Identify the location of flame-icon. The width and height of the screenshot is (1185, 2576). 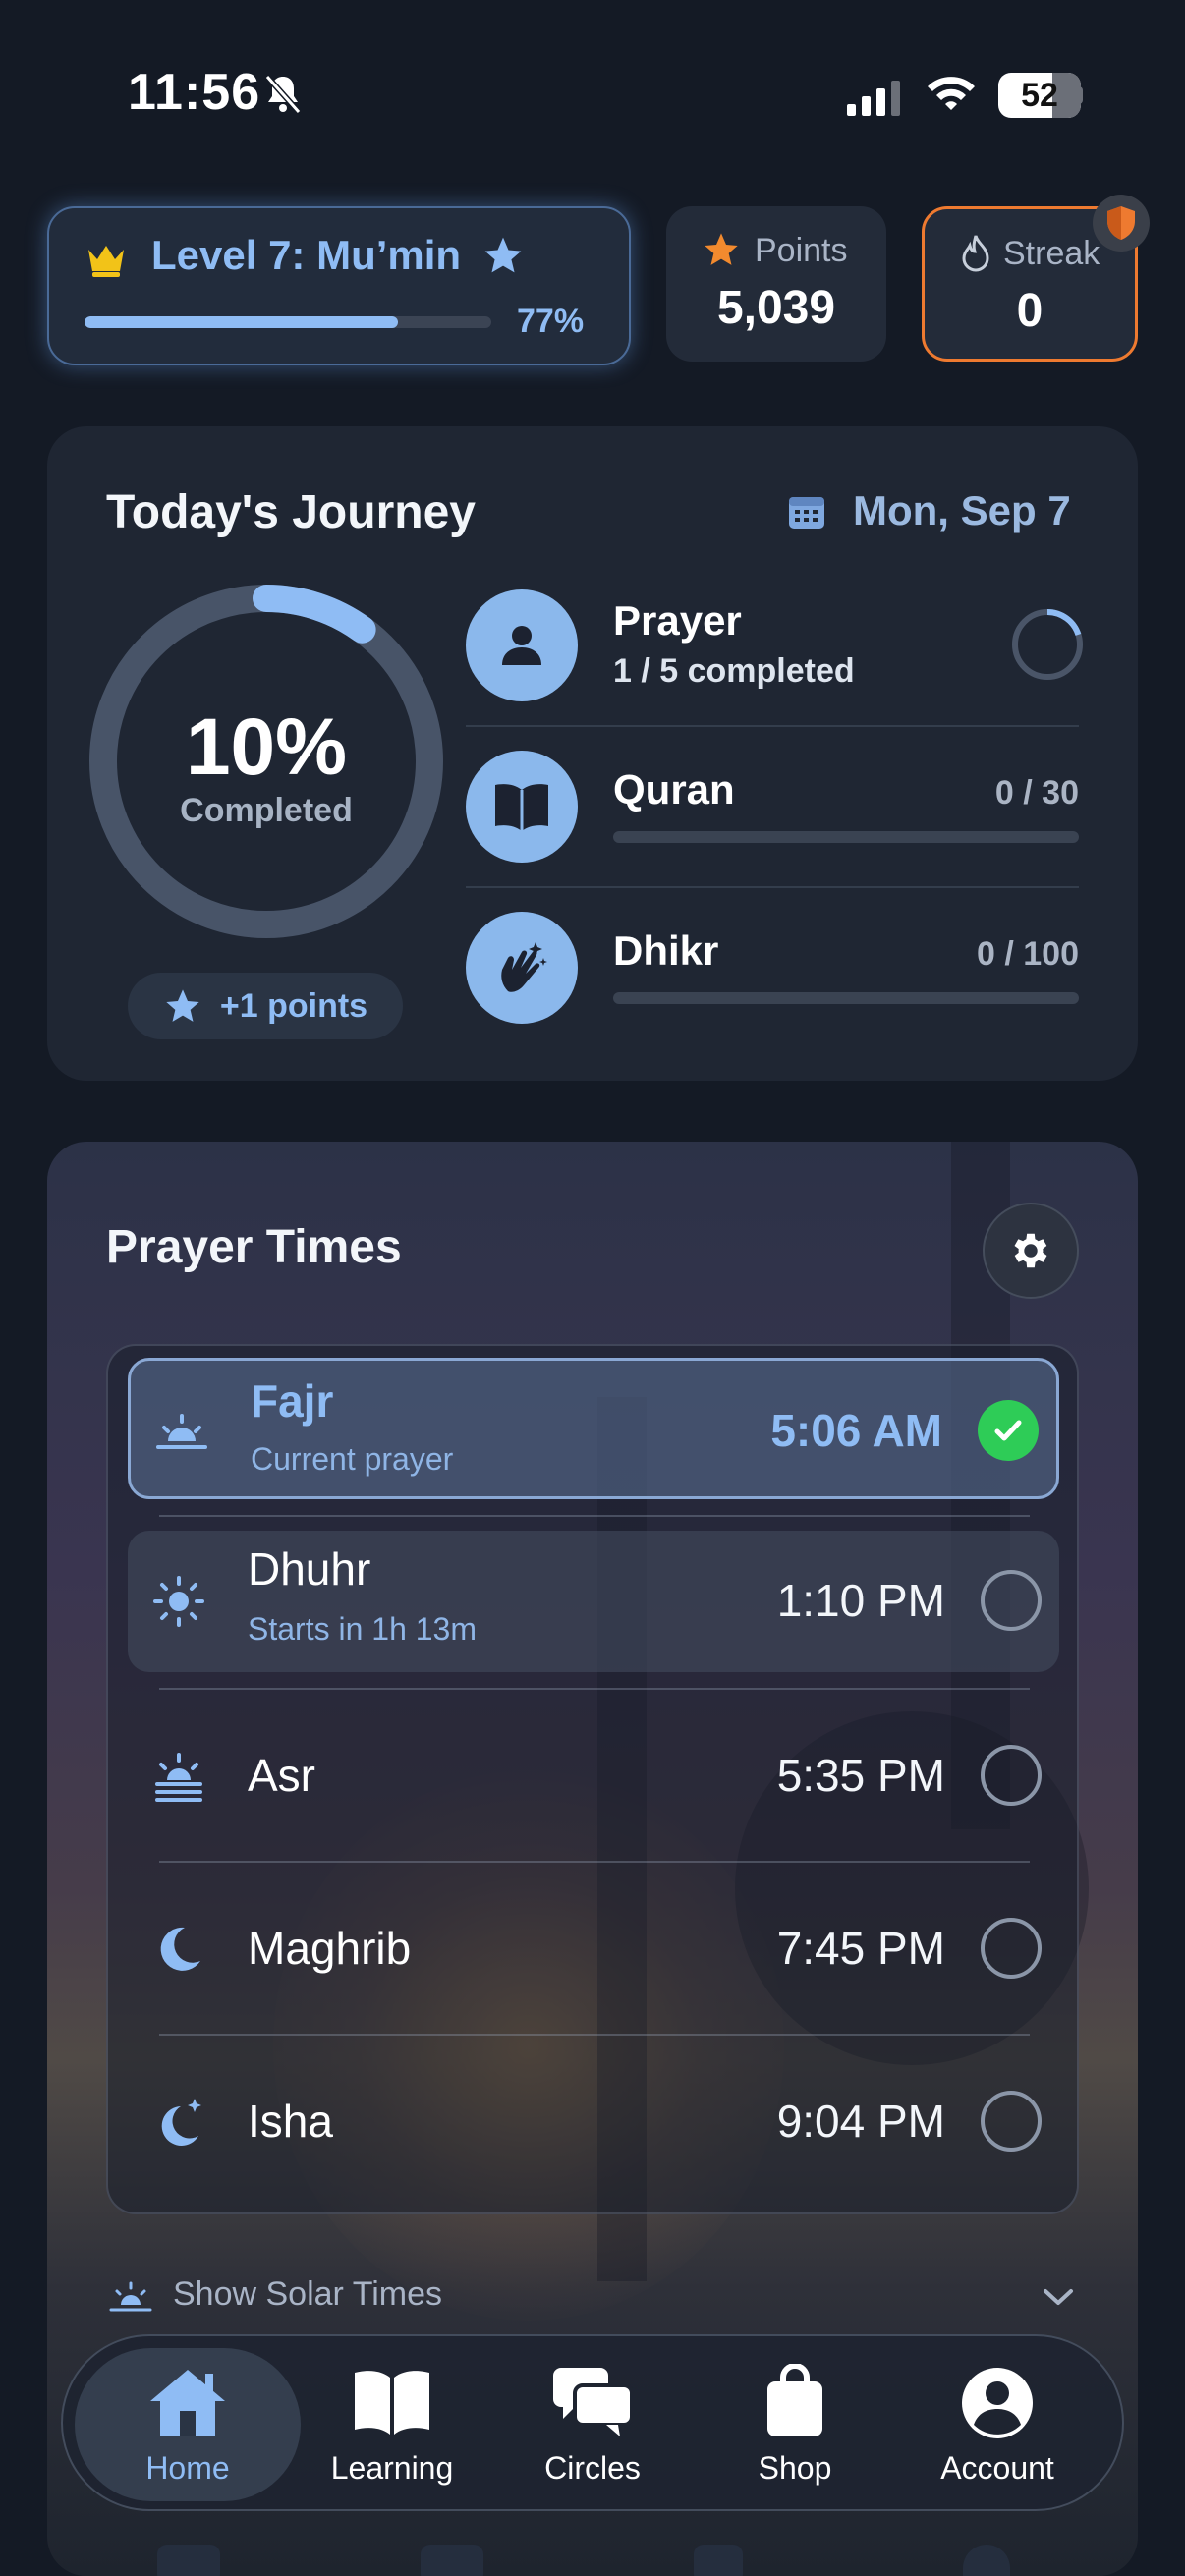
(976, 253).